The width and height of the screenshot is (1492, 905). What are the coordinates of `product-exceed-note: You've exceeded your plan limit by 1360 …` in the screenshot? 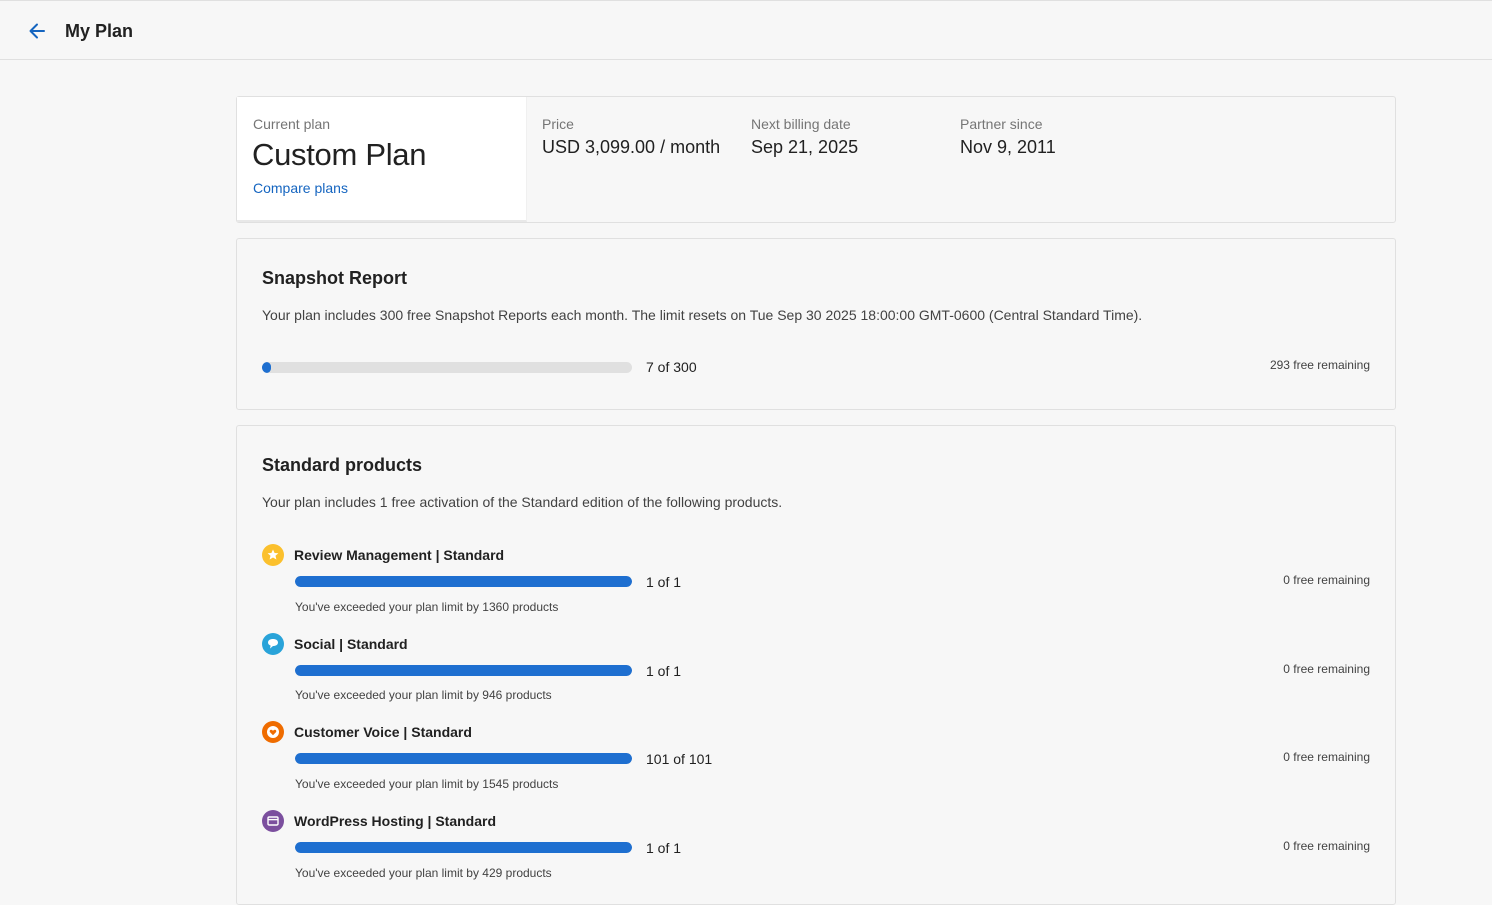 It's located at (427, 607).